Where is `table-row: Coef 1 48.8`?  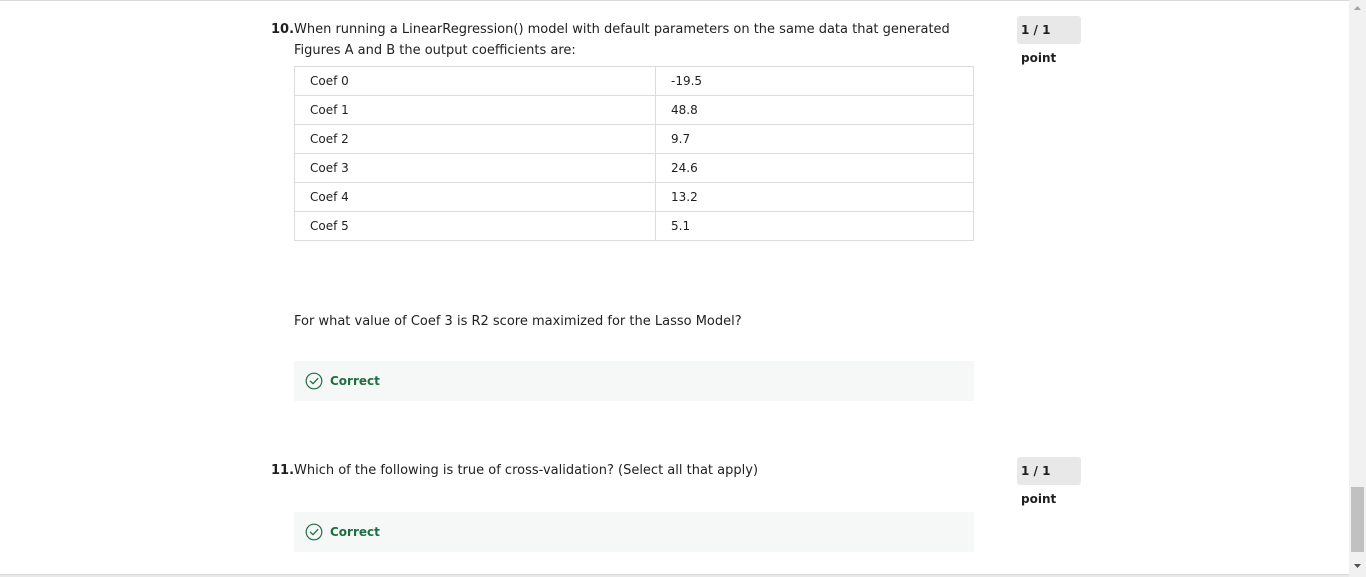 table-row: Coef 1 48.8 is located at coordinates (634, 110).